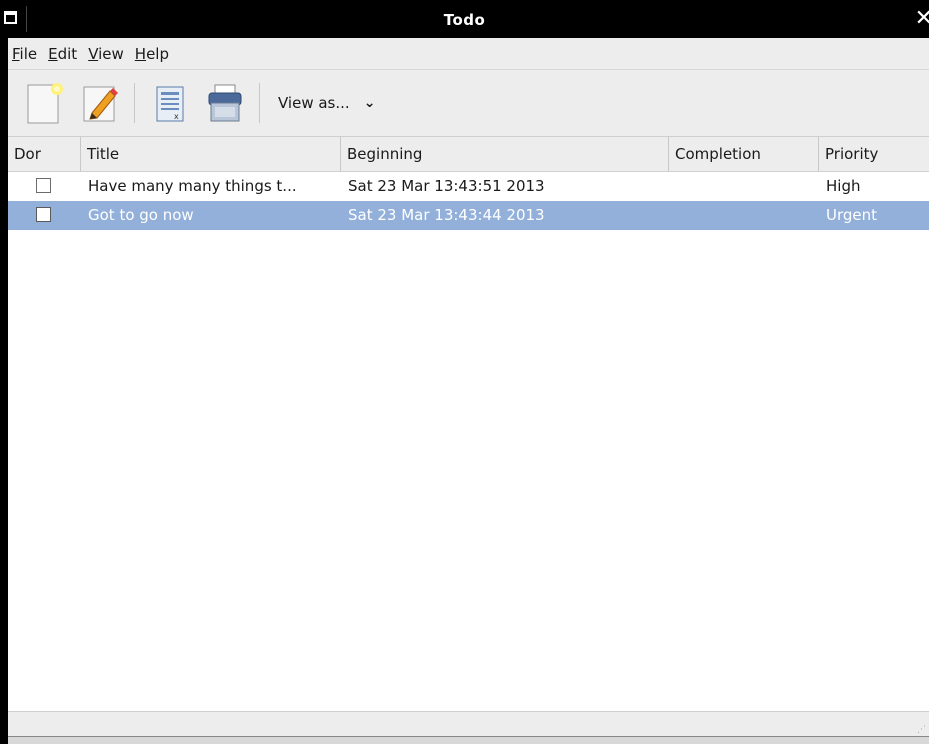  Describe the element at coordinates (468, 54) in the screenshot. I see `menubar: File Edit View Help` at that location.